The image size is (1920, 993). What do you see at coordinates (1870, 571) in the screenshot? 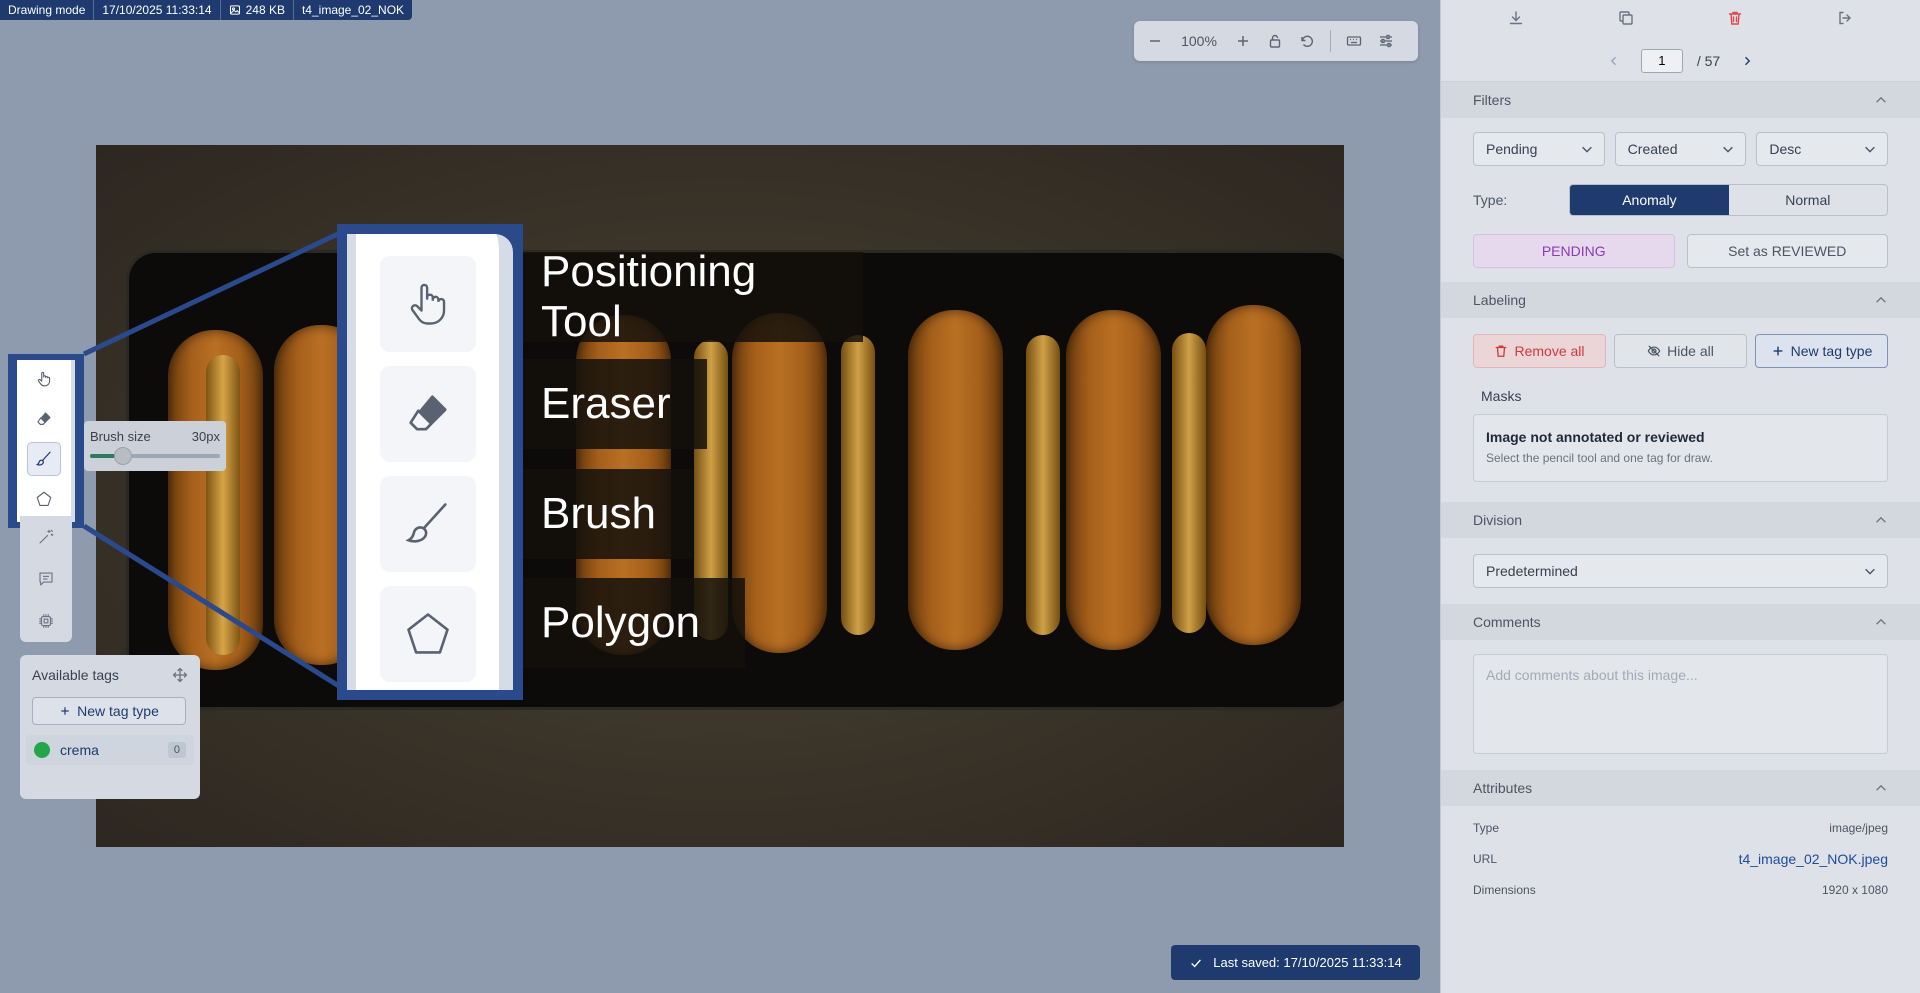
I see `chevron-down-icon` at bounding box center [1870, 571].